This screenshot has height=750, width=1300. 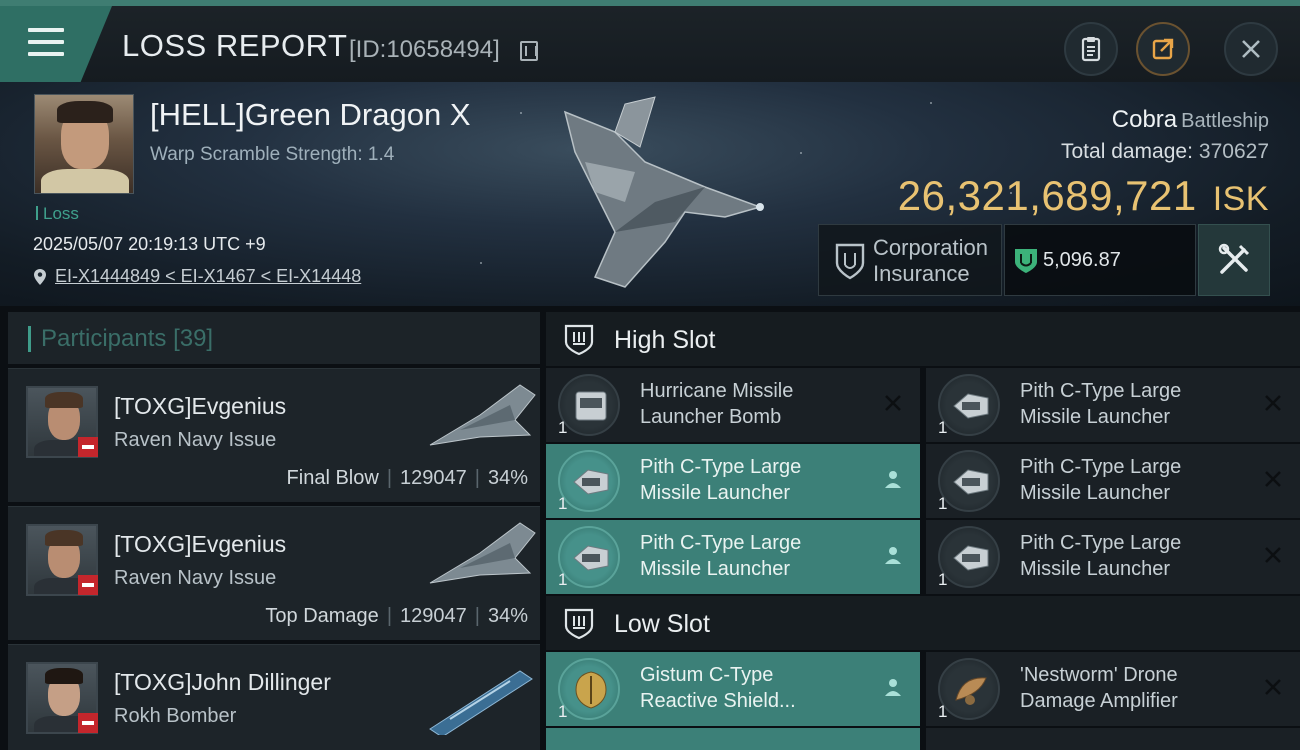 I want to click on isk-value: 26,321,689,721 ISK, so click(x=1083, y=195).